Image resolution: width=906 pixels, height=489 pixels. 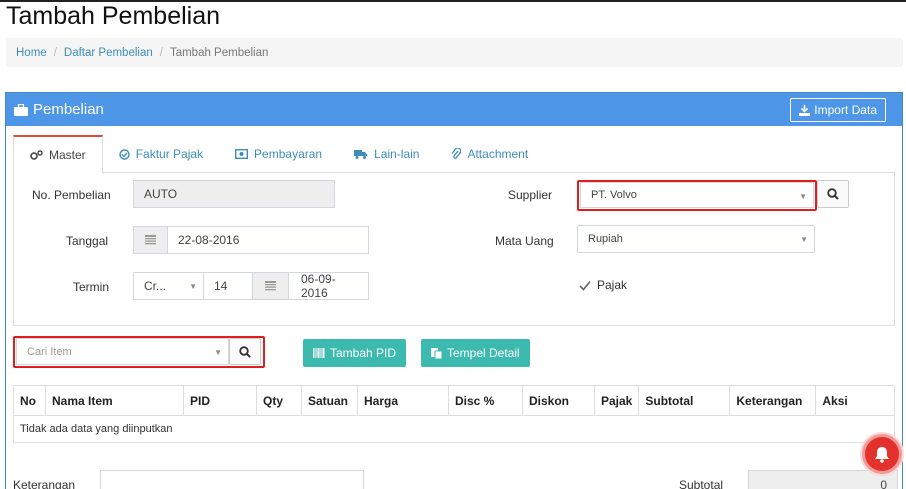 I want to click on paste-icon, so click(x=436, y=353).